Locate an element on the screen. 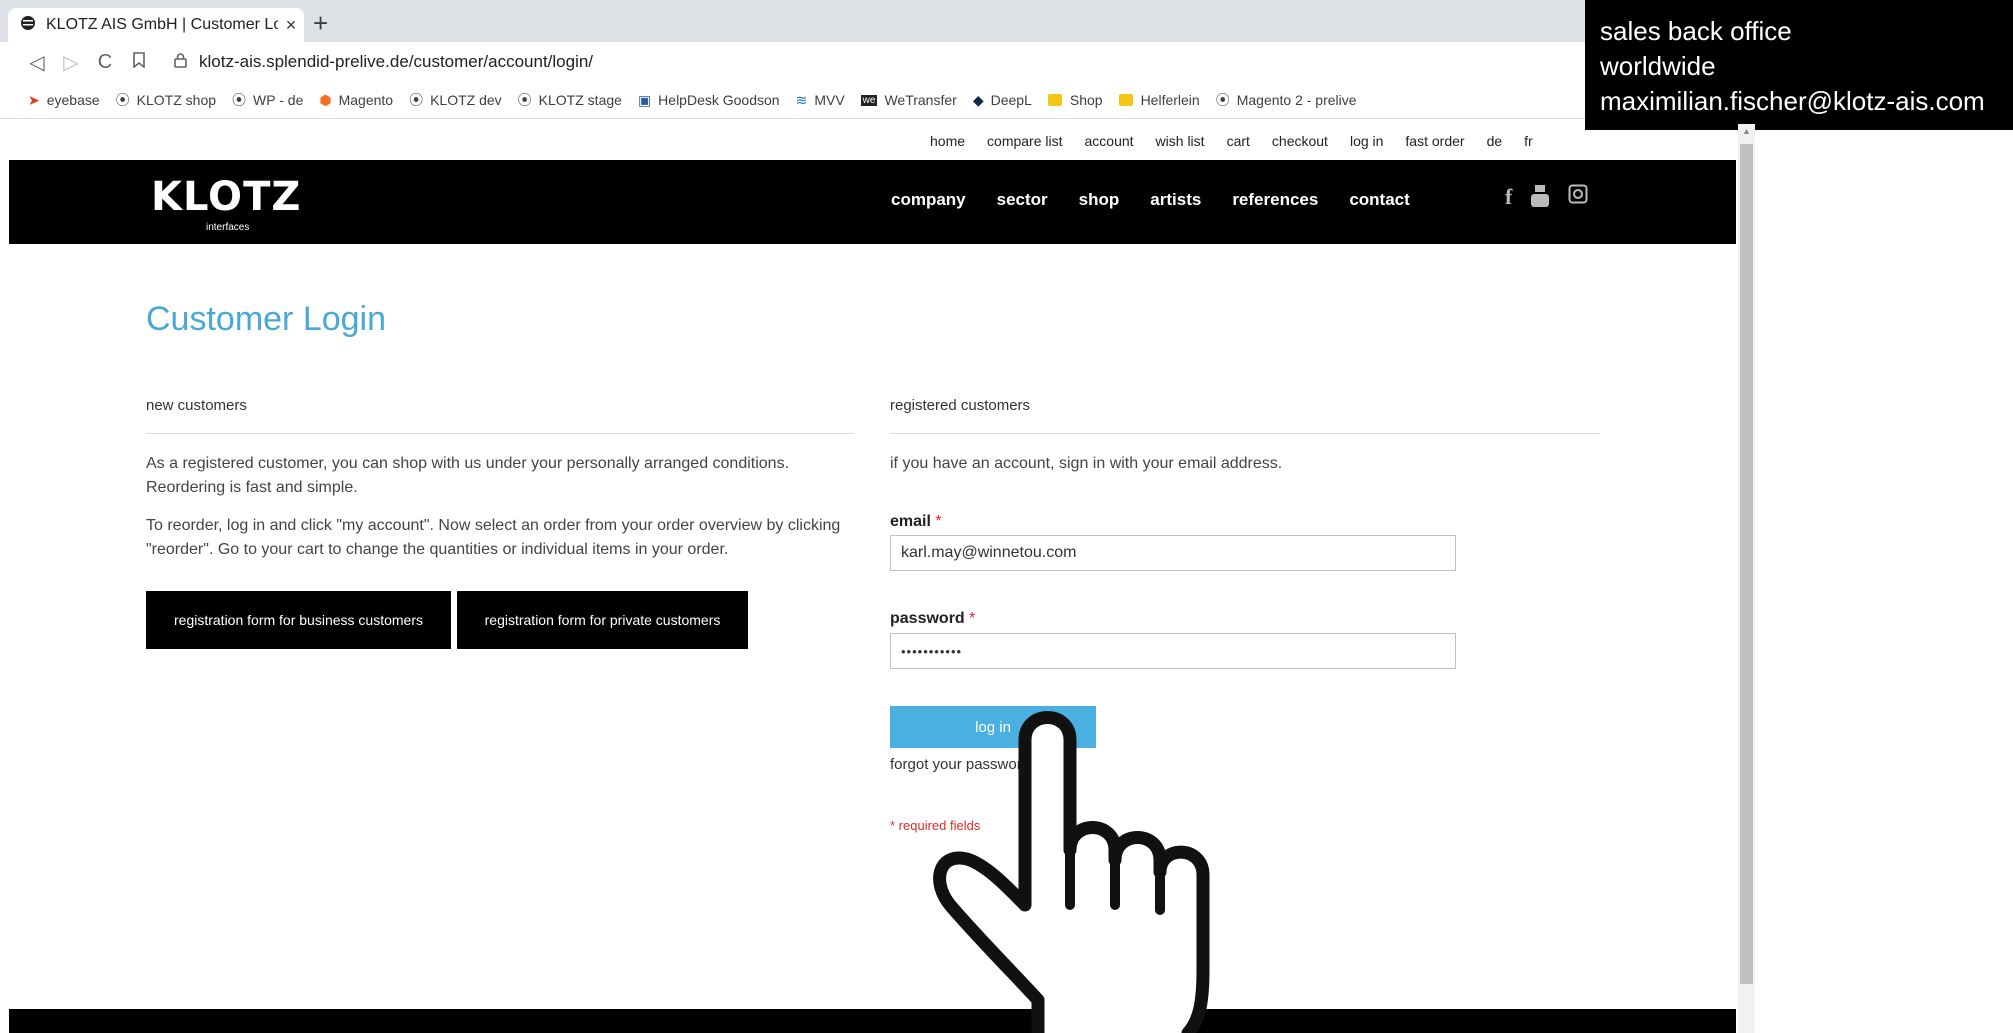  bookmark-magento: ⬢ Magento is located at coordinates (356, 100).